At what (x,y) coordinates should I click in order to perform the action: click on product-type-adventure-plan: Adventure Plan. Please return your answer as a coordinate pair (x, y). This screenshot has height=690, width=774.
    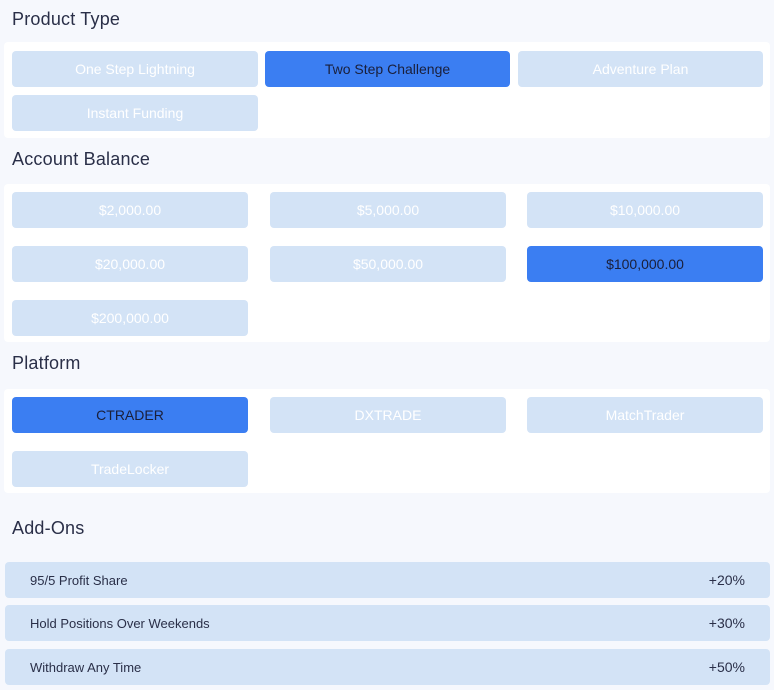
    Looking at the image, I should click on (640, 69).